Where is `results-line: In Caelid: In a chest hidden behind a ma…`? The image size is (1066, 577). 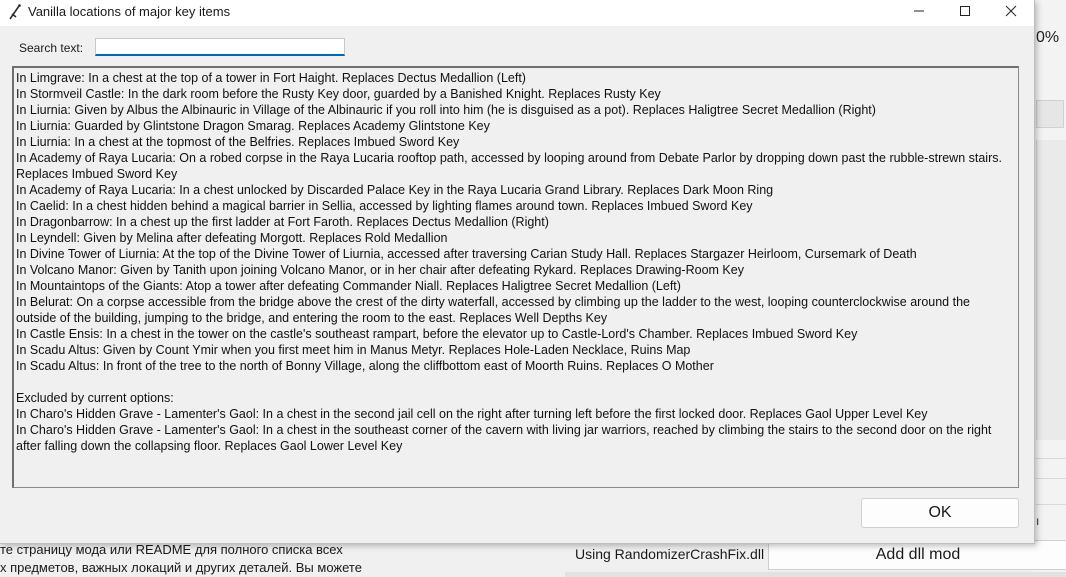
results-line: In Caelid: In a chest hidden behind a ma… is located at coordinates (384, 206).